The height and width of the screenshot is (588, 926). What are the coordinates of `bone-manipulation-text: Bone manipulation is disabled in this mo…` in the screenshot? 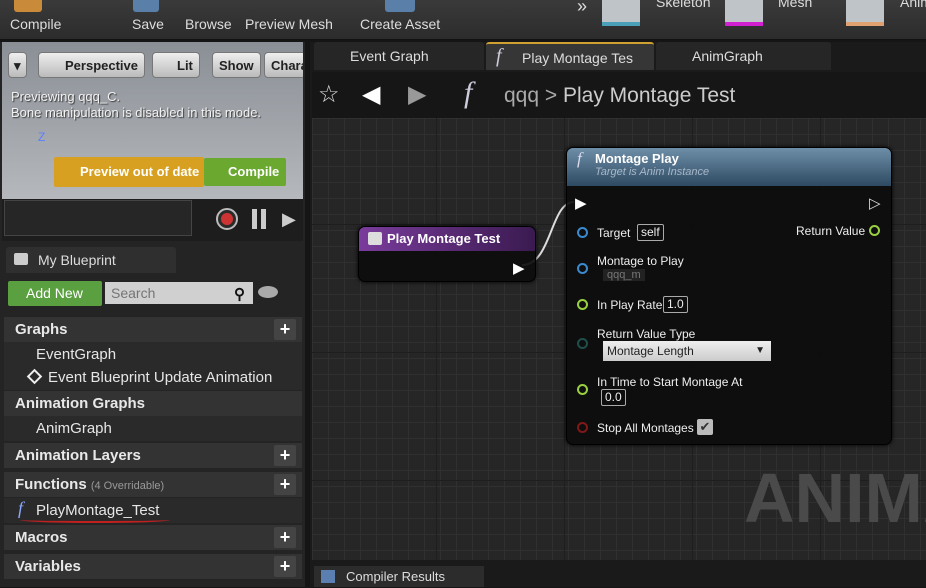 It's located at (136, 112).